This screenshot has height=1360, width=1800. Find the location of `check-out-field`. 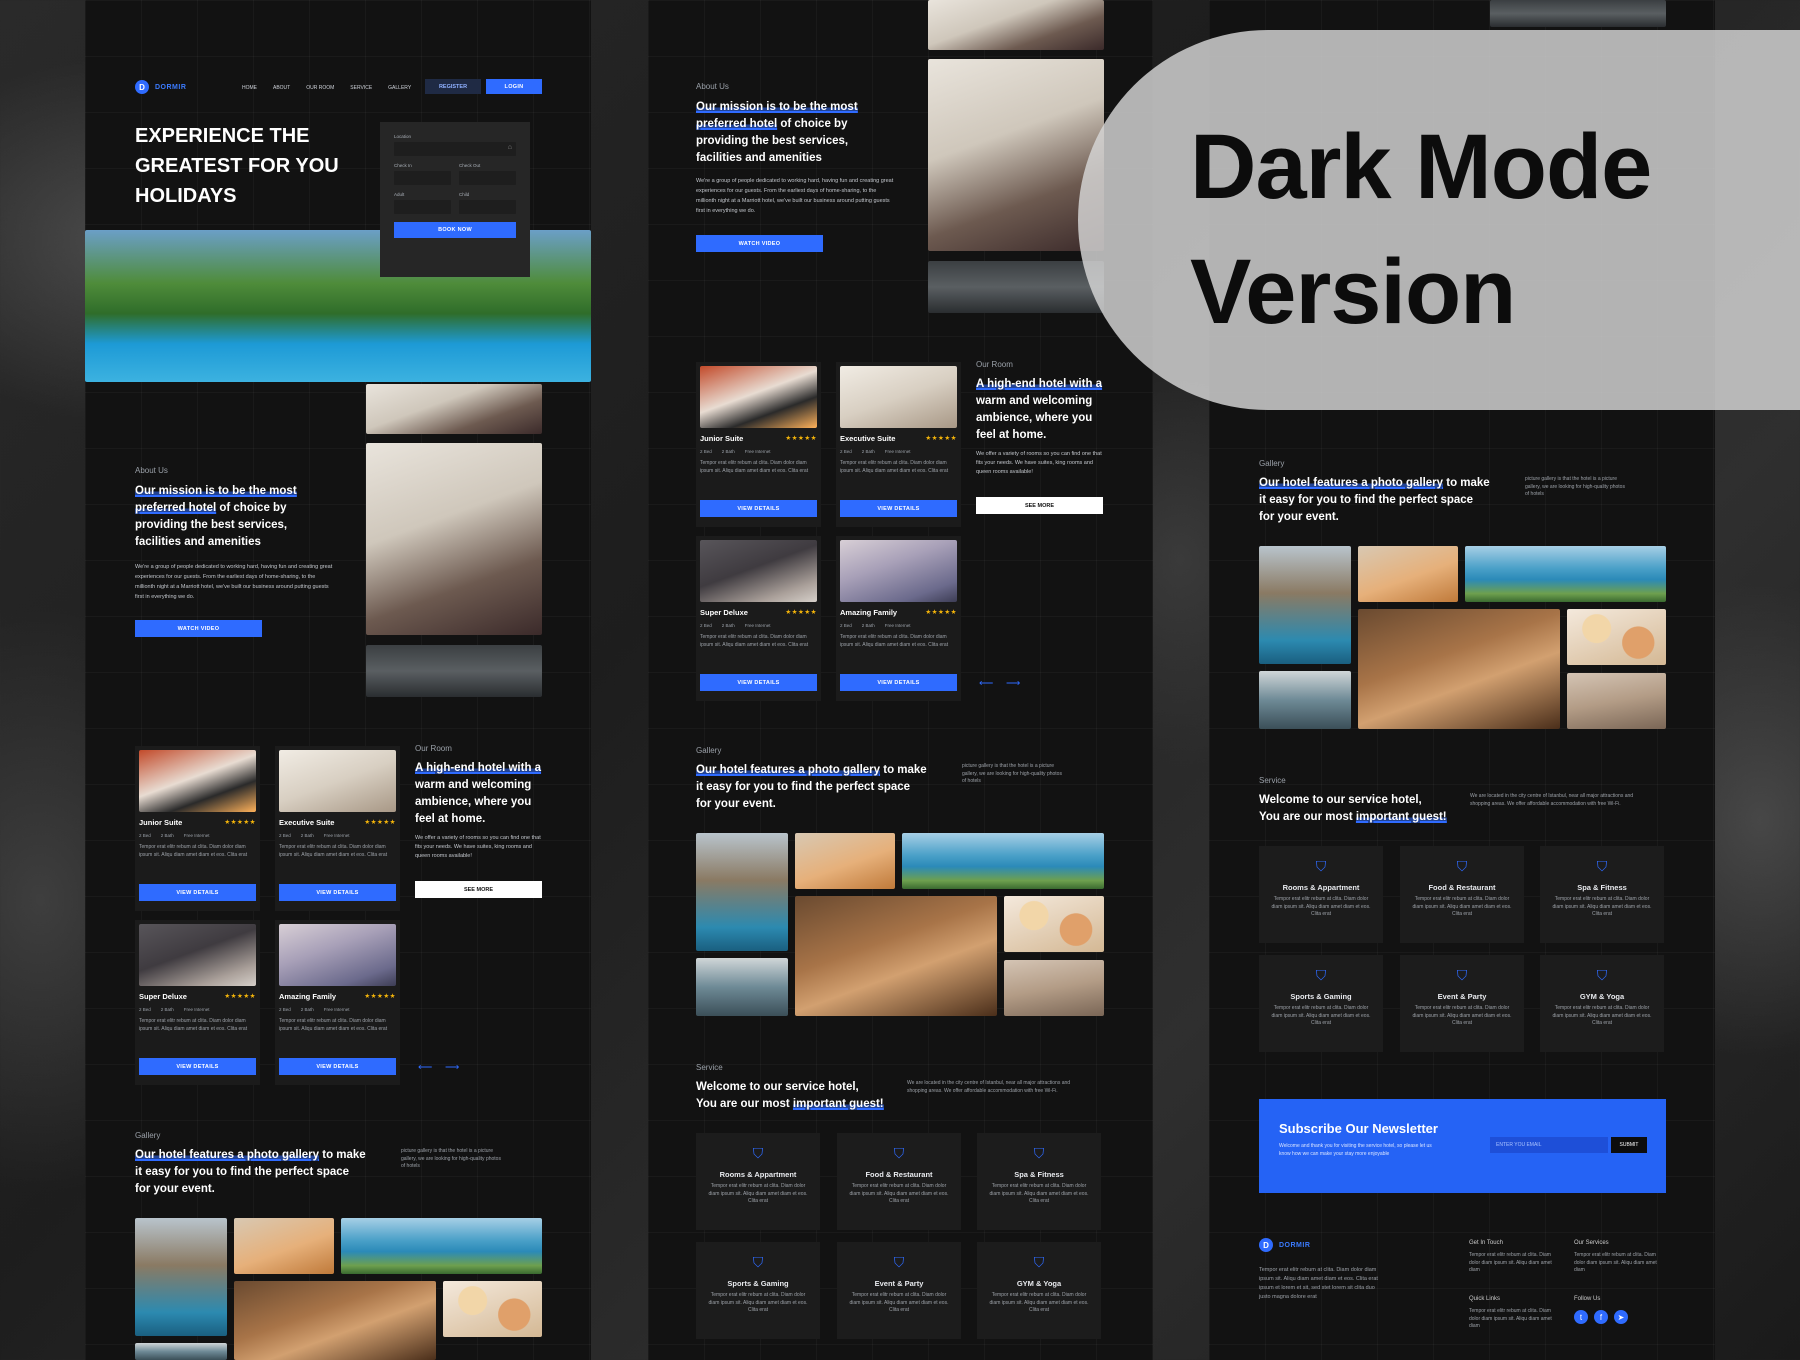

check-out-field is located at coordinates (487, 178).